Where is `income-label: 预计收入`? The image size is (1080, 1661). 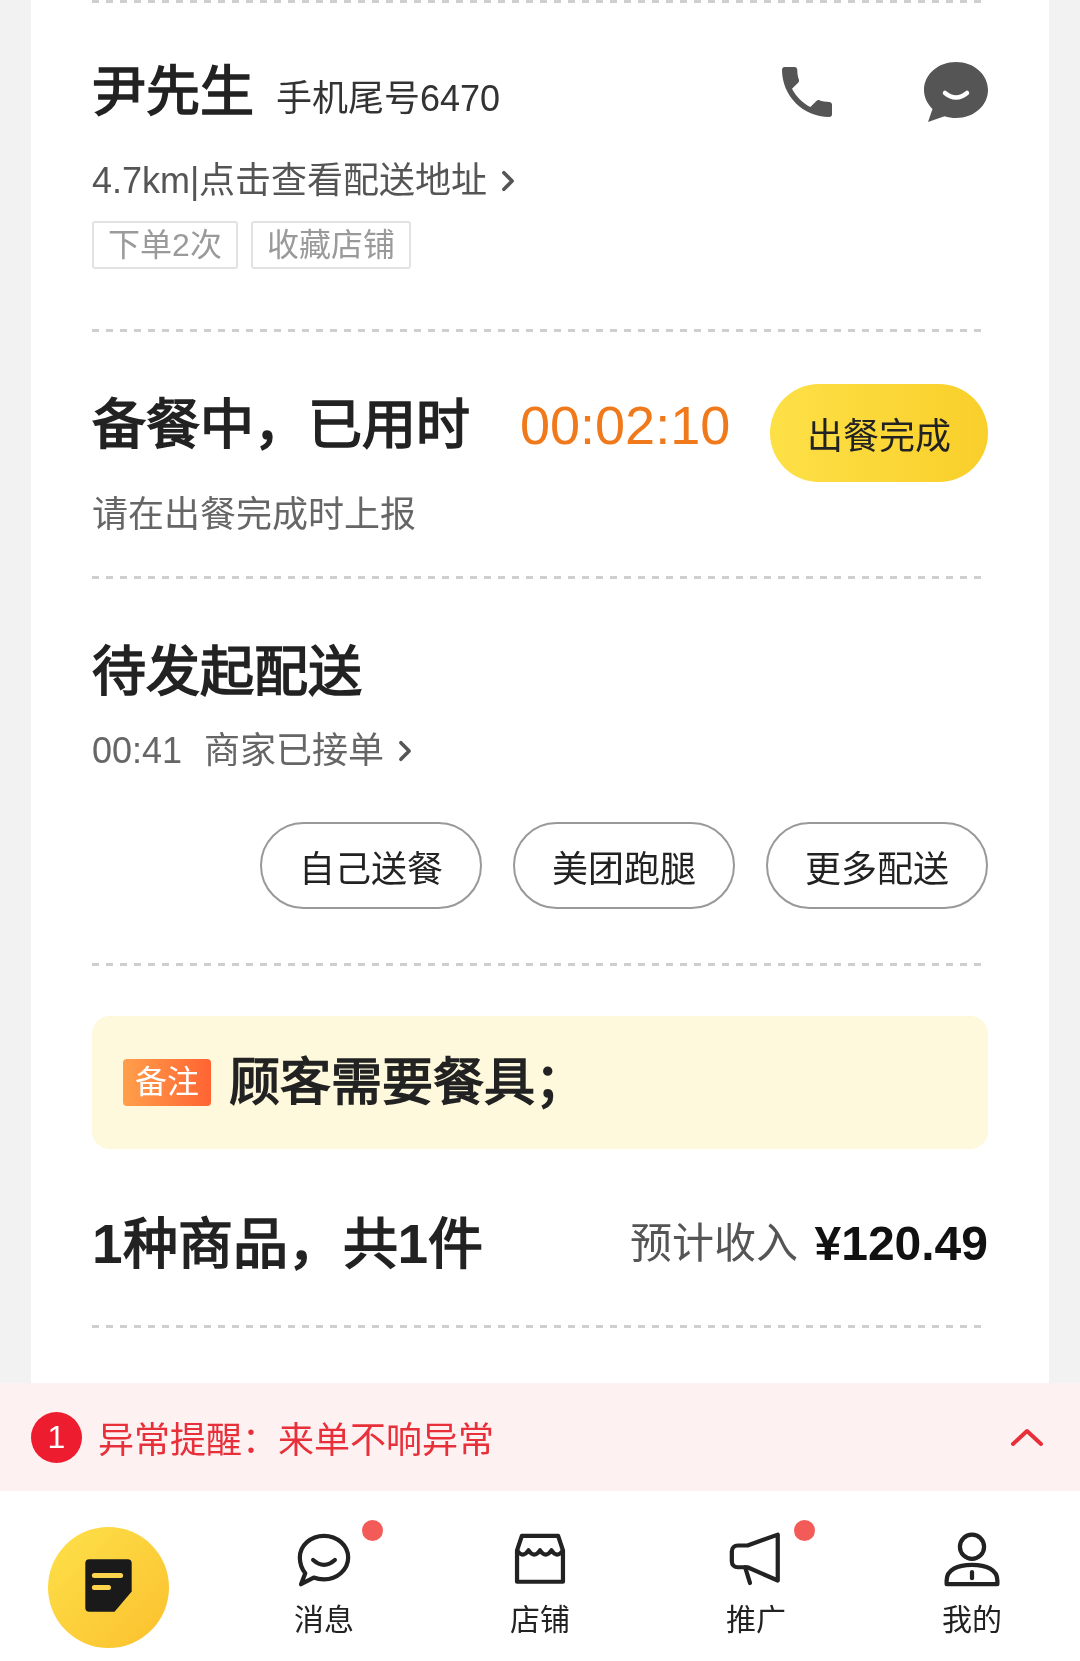
income-label: 预计收入 is located at coordinates (714, 1244).